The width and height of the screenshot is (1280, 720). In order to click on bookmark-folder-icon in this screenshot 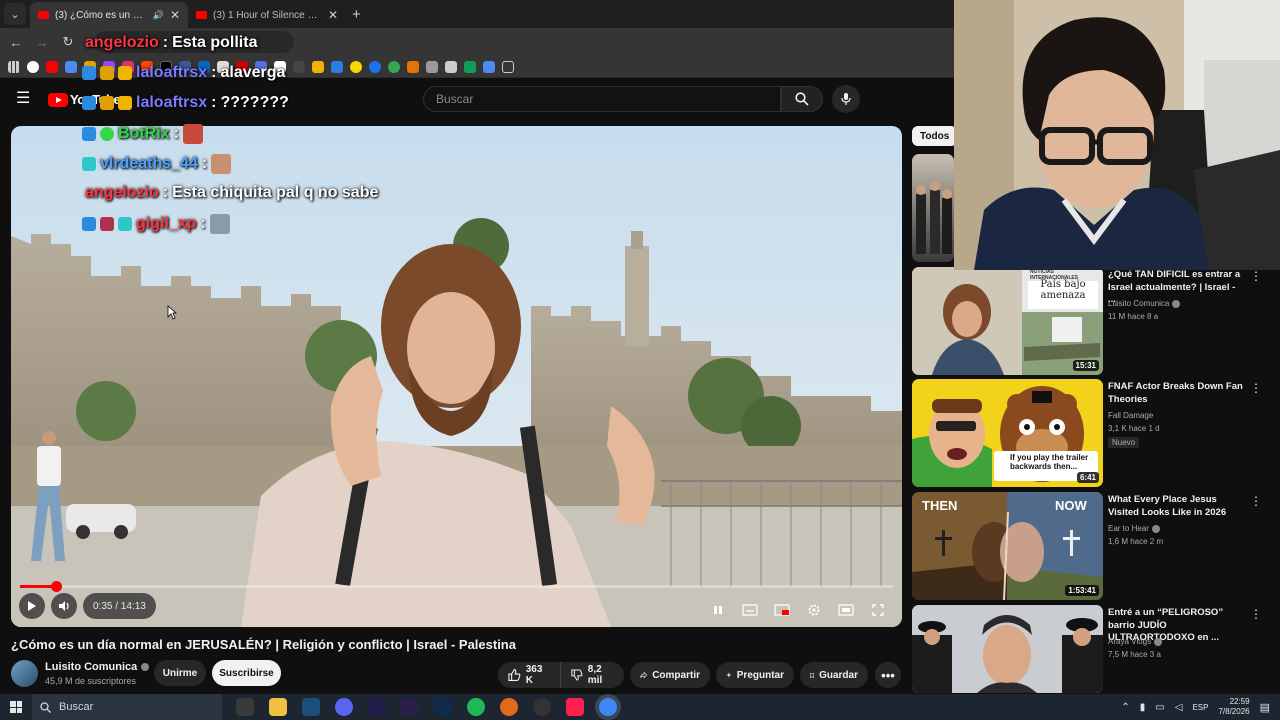, I will do `click(508, 66)`.